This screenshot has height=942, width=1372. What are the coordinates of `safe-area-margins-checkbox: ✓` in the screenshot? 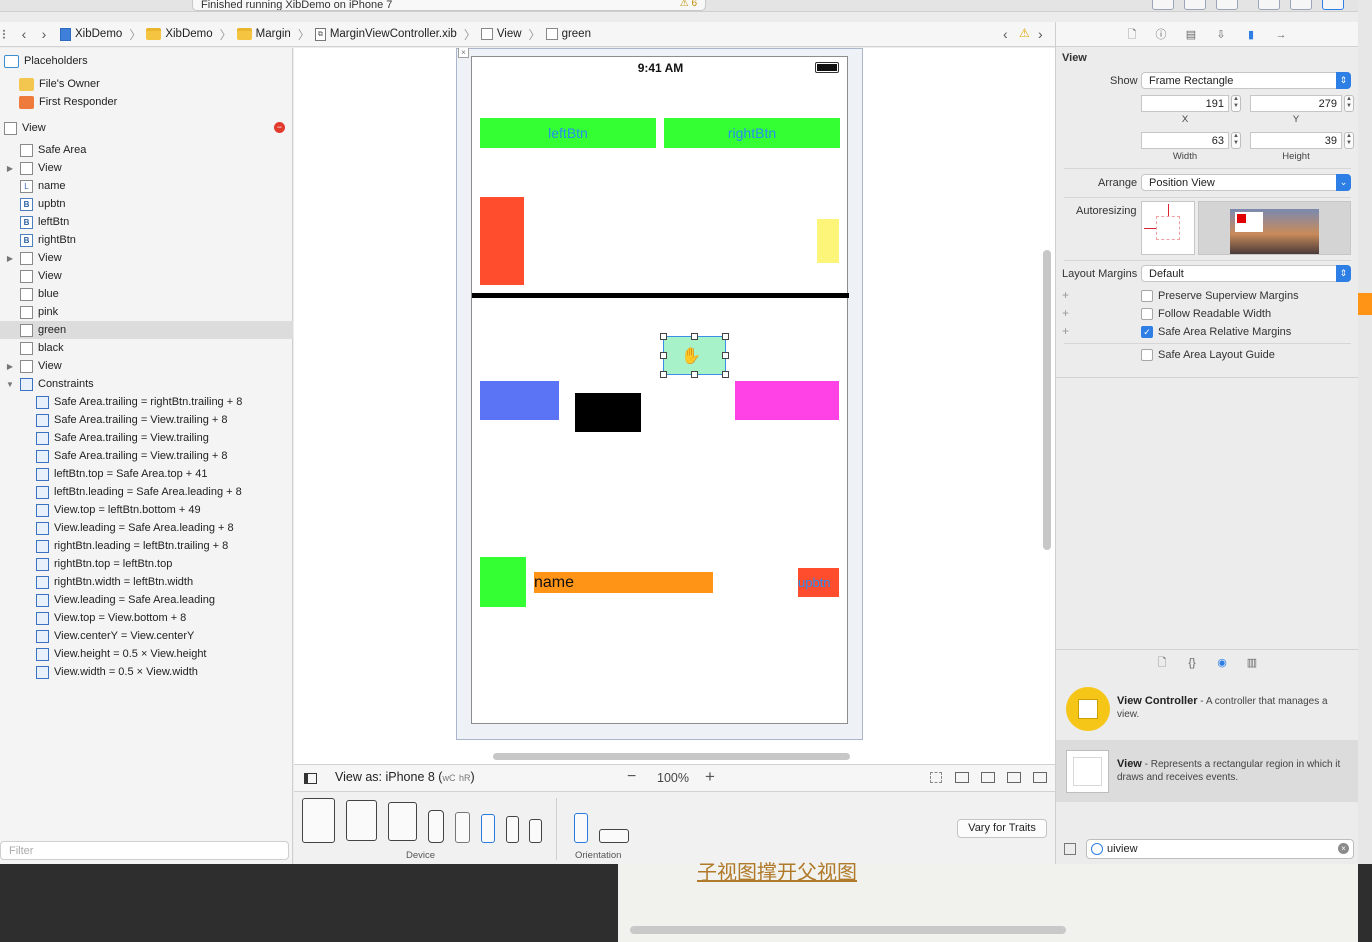 It's located at (1147, 332).